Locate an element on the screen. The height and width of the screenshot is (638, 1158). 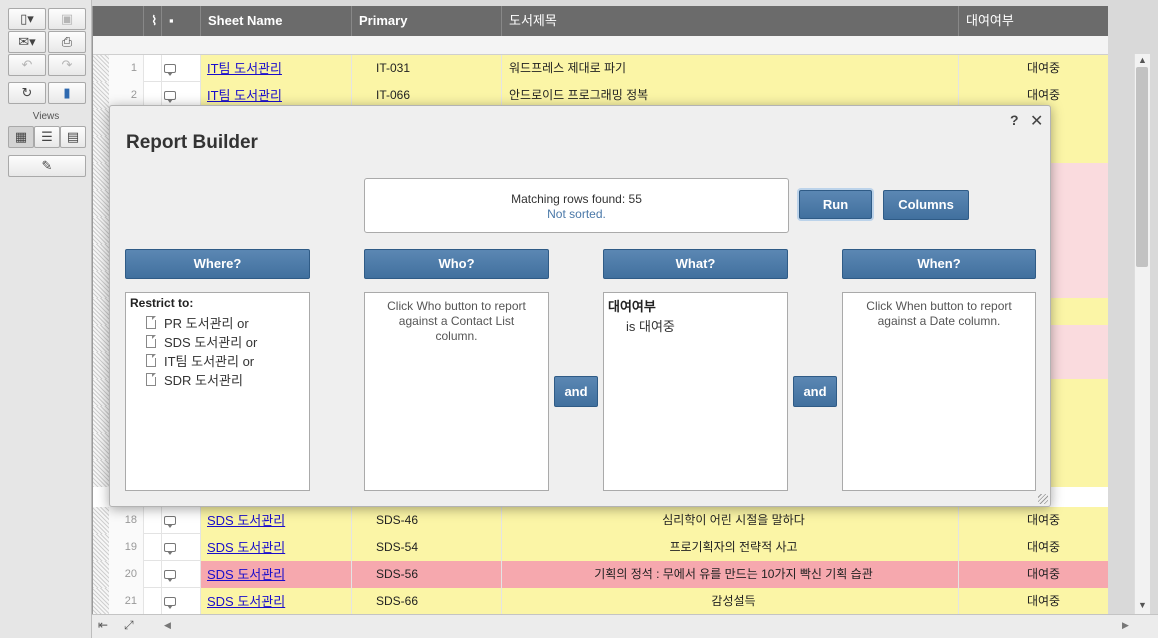
row-number: 20 is located at coordinates (118, 574).